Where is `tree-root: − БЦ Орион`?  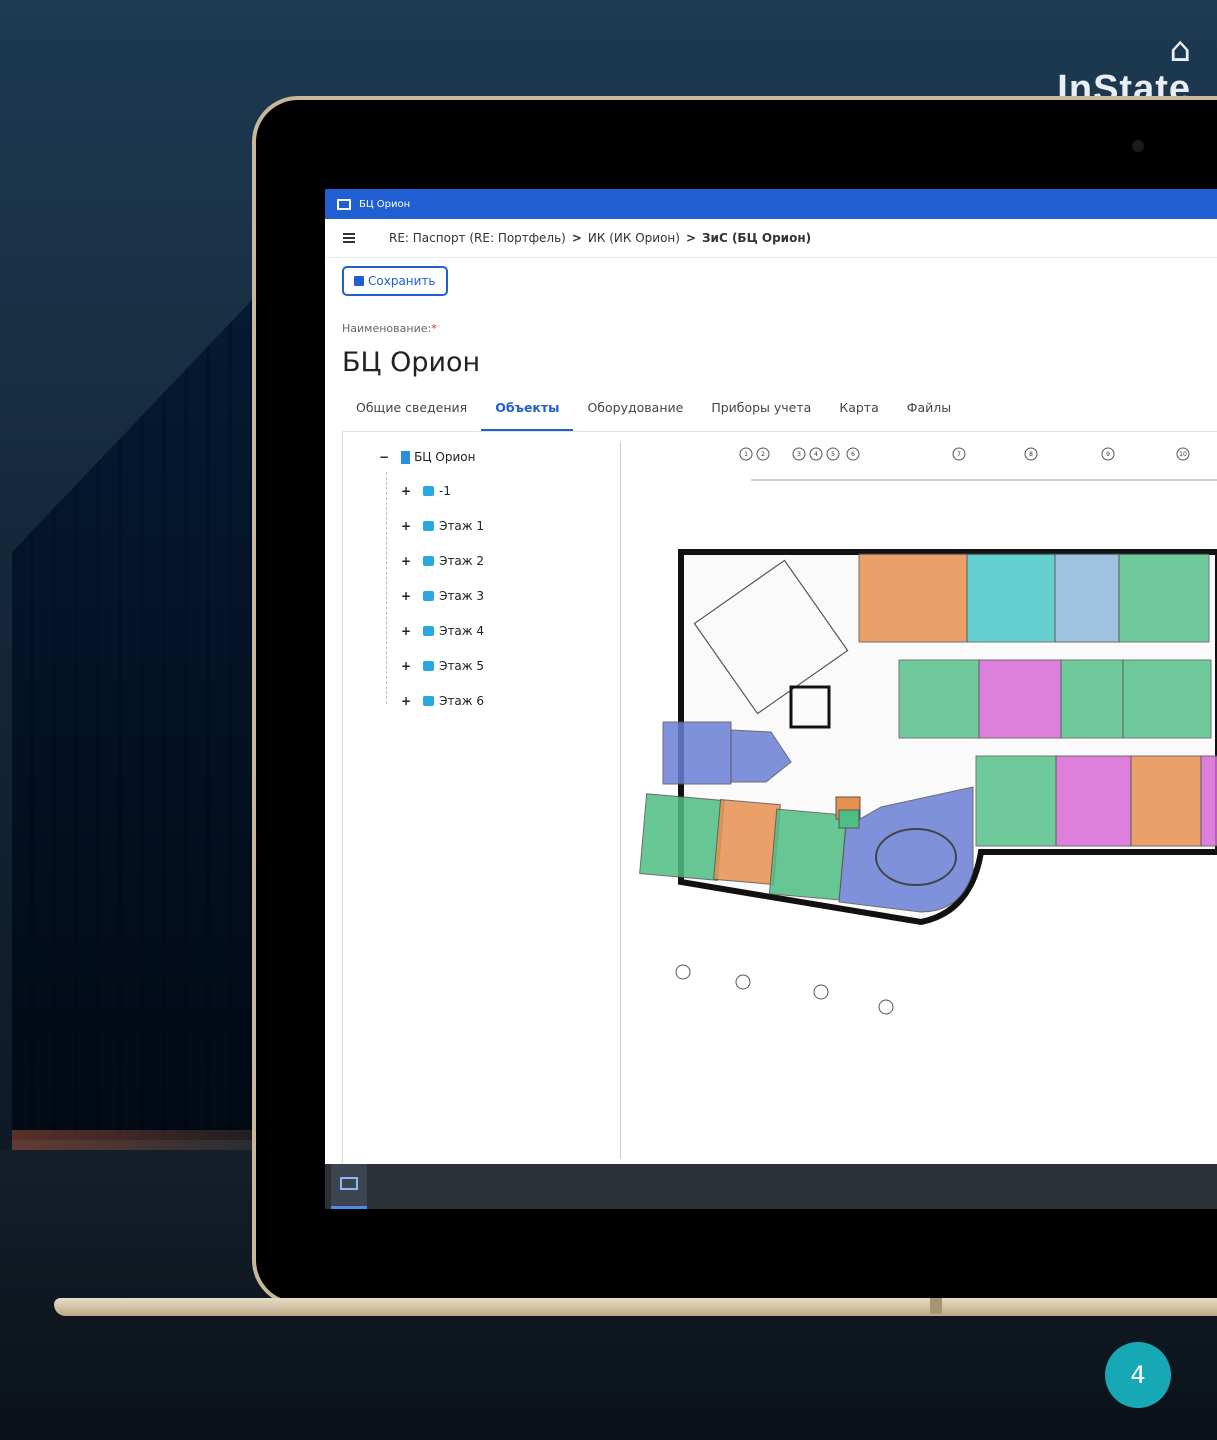 tree-root: − БЦ Орион is located at coordinates (427, 457).